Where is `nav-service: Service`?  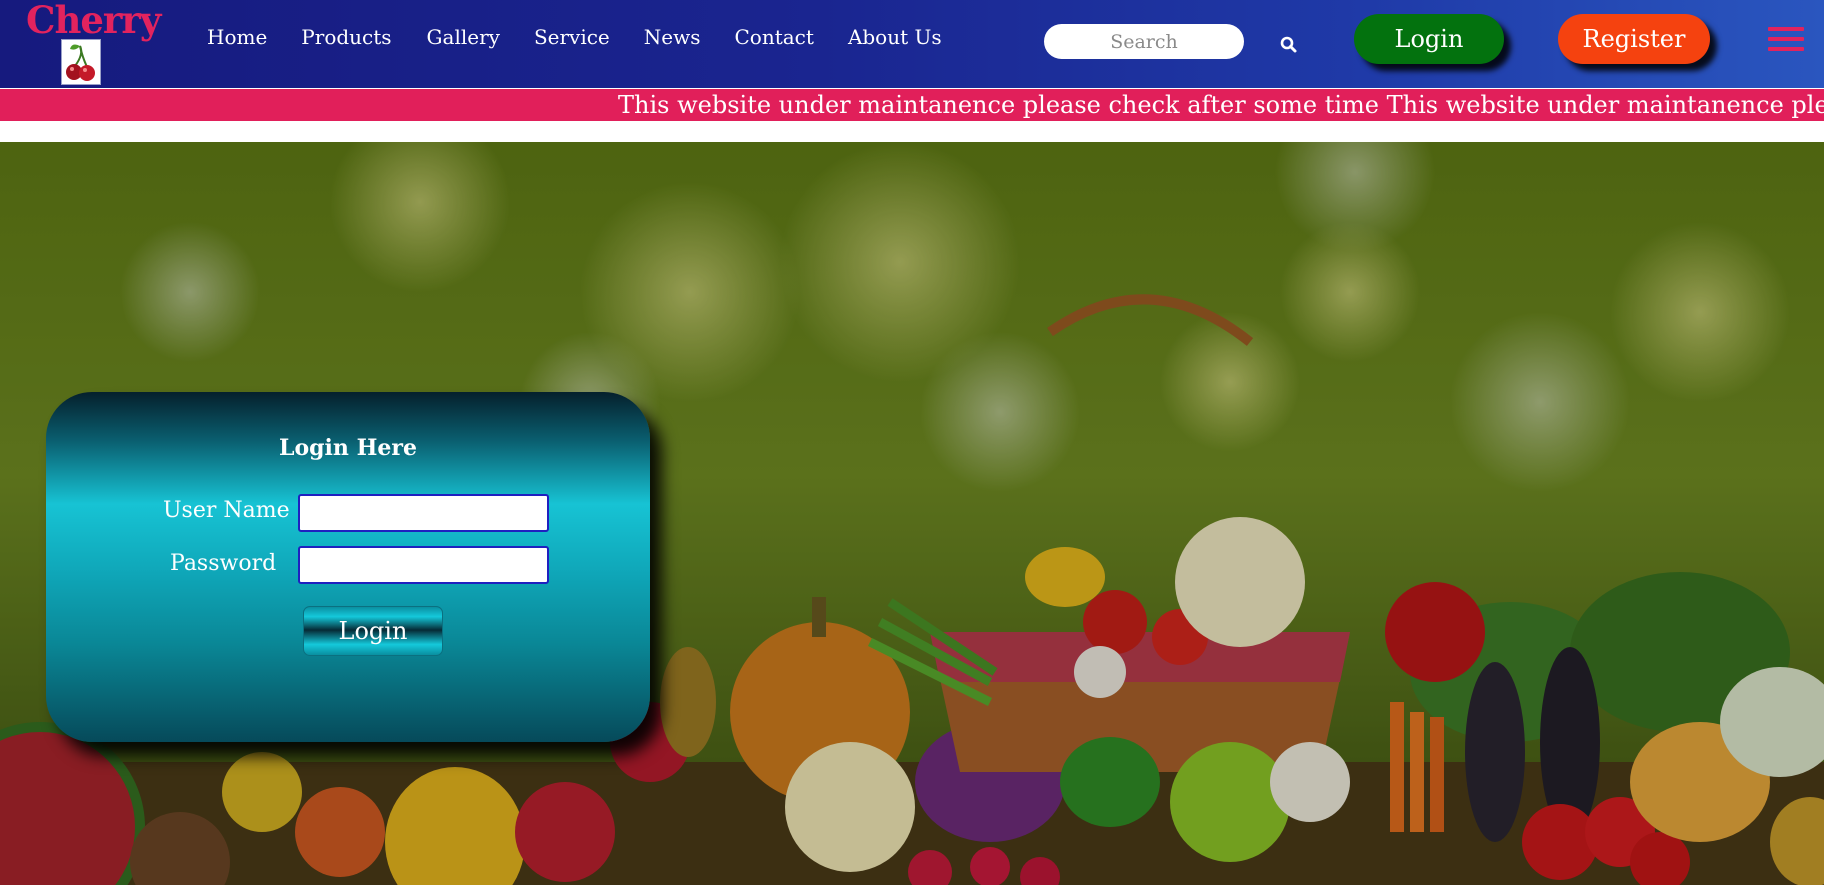 nav-service: Service is located at coordinates (572, 37).